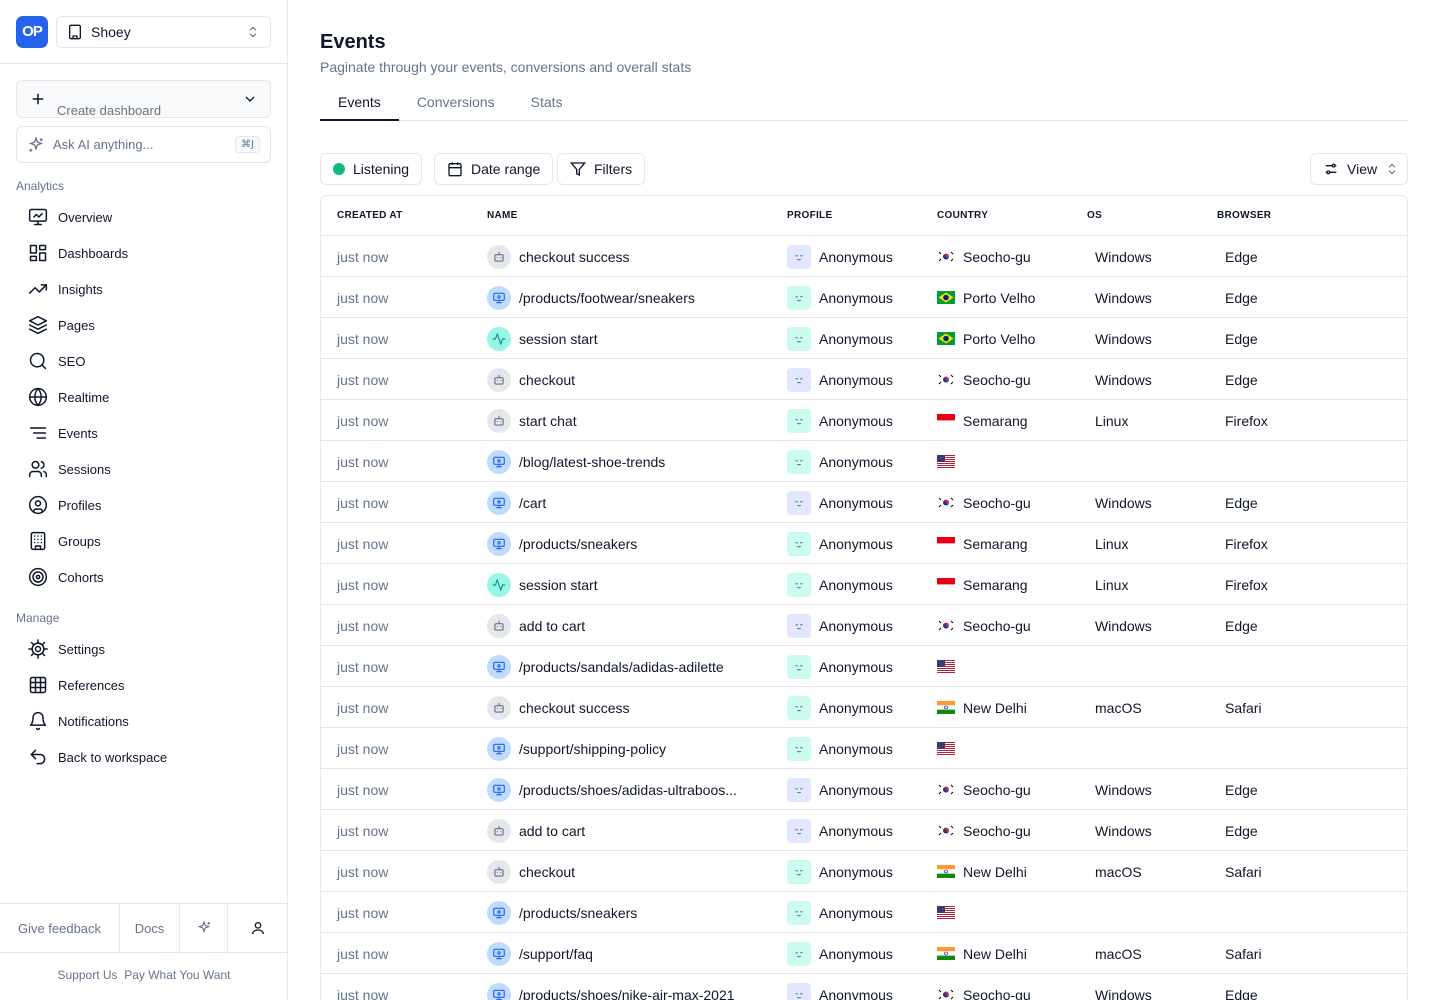 The width and height of the screenshot is (1440, 1000). What do you see at coordinates (144, 397) in the screenshot?
I see `sidebar-item-realtime: Realtime` at bounding box center [144, 397].